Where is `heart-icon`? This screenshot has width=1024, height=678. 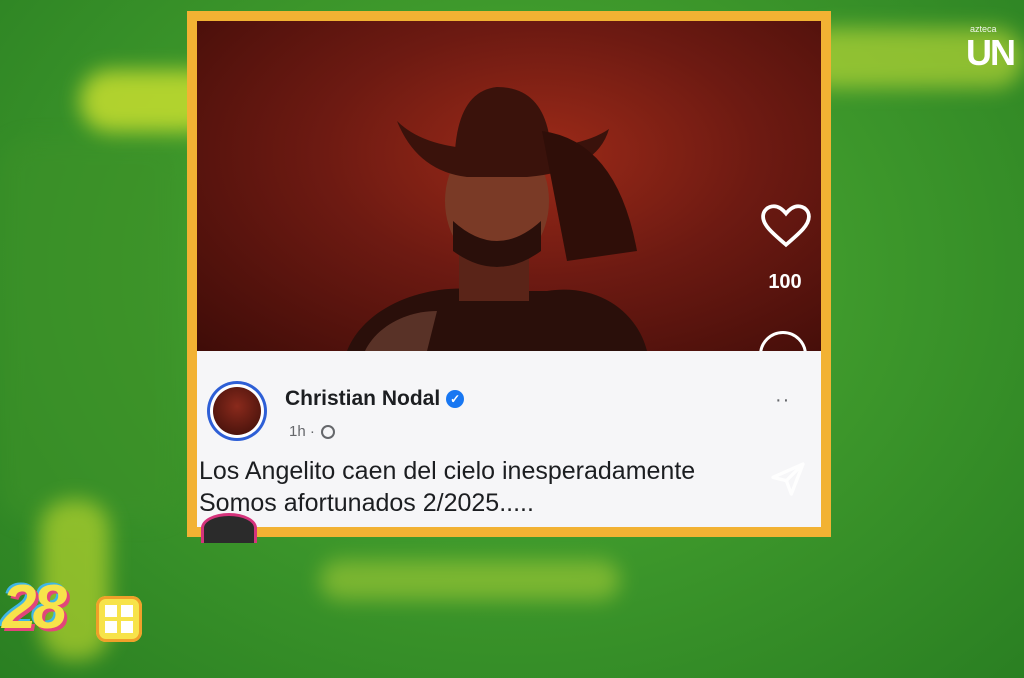
heart-icon is located at coordinates (786, 226).